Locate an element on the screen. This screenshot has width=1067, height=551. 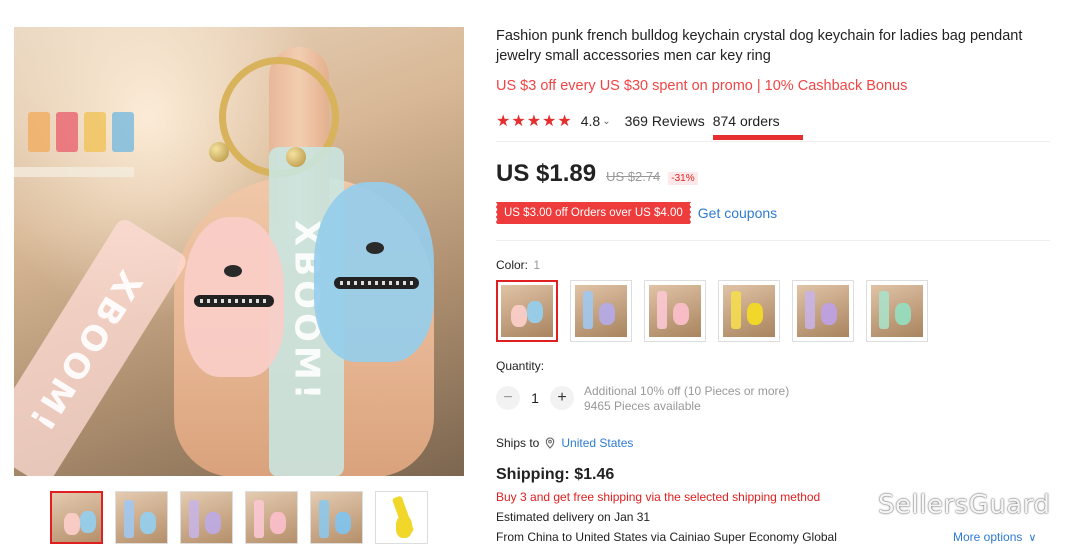
to-country: United States is located at coordinates (611, 537).